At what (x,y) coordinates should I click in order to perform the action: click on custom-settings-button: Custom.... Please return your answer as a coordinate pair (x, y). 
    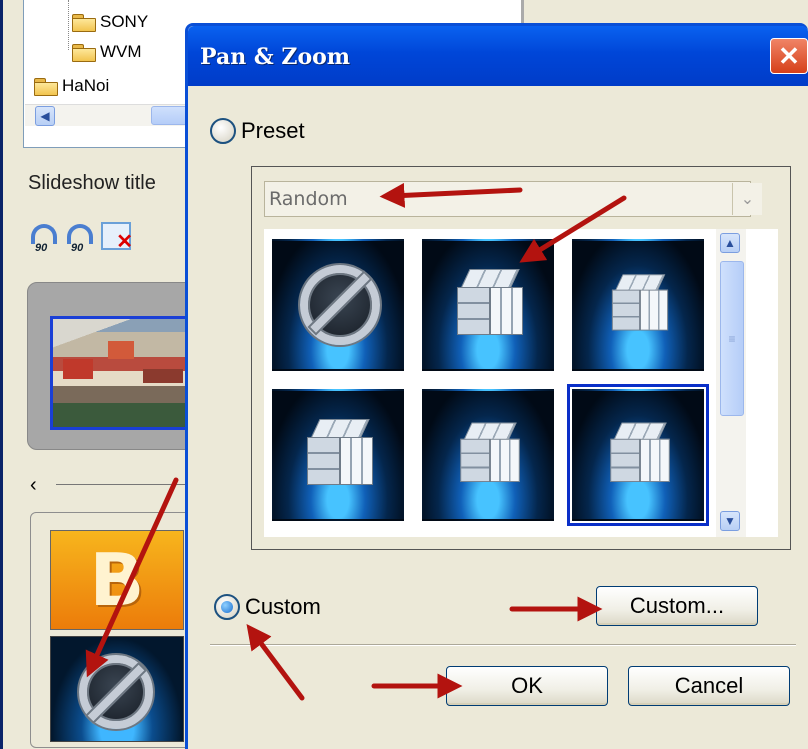
    Looking at the image, I should click on (677, 606).